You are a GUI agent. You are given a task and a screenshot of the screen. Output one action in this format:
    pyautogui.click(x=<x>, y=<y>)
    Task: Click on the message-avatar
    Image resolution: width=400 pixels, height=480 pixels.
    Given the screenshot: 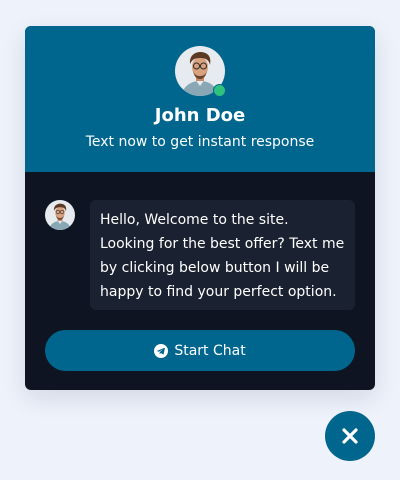 What is the action you would take?
    pyautogui.click(x=60, y=215)
    